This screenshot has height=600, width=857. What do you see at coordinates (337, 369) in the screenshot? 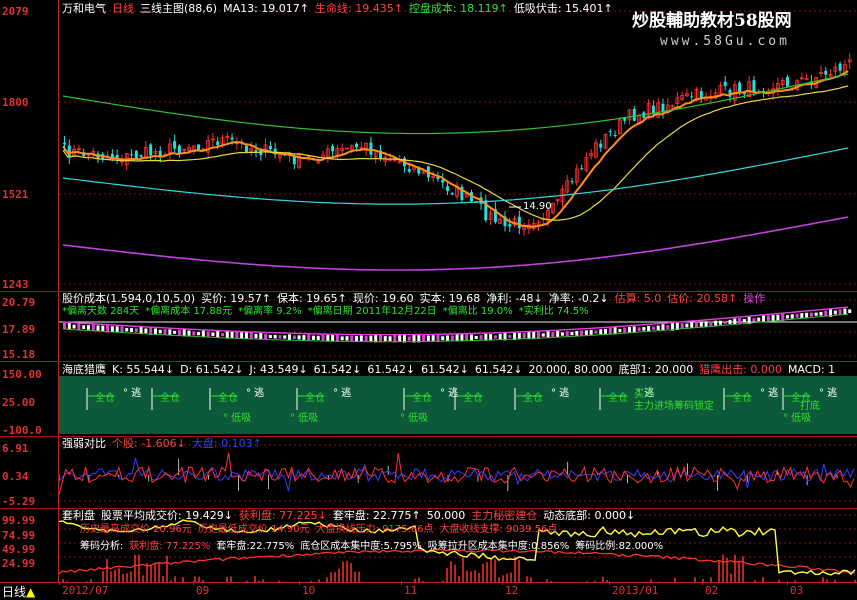
I see `hunt-header-item: 61.542↓` at bounding box center [337, 369].